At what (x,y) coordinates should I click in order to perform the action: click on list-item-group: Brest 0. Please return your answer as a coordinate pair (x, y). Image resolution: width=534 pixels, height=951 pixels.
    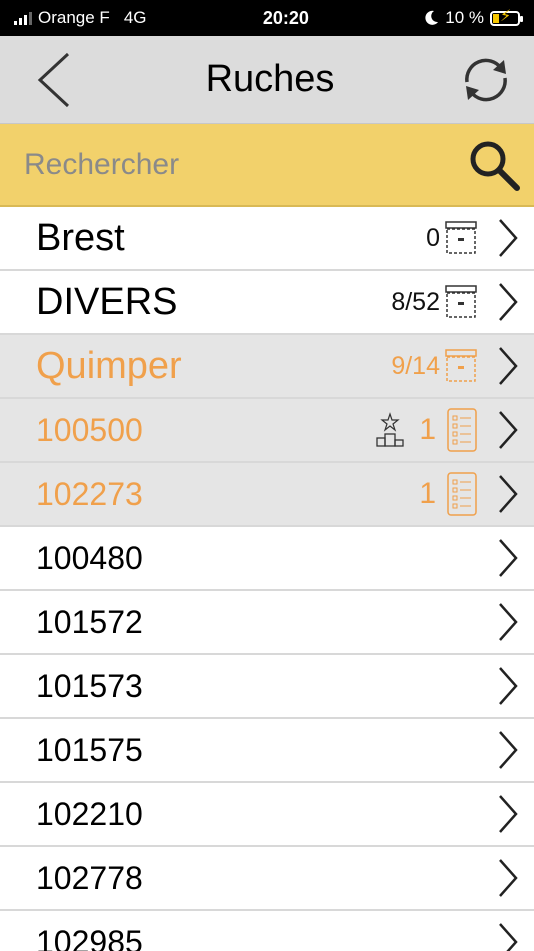
    Looking at the image, I should click on (267, 239).